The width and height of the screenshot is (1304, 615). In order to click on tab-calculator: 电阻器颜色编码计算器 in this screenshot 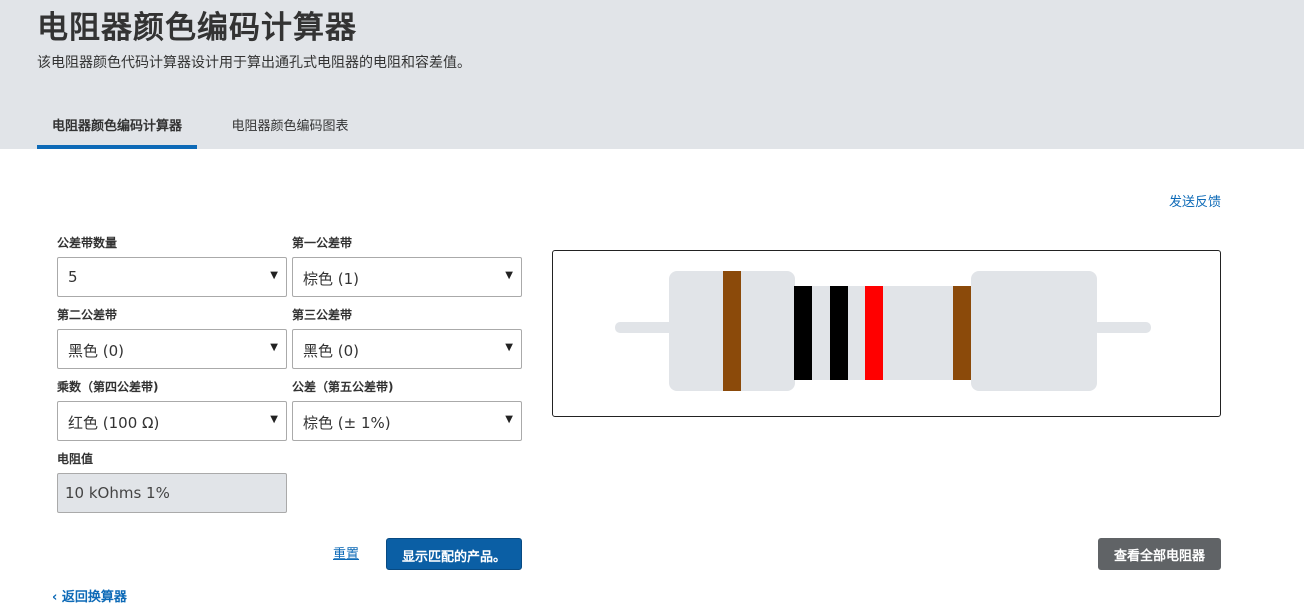, I will do `click(117, 132)`.